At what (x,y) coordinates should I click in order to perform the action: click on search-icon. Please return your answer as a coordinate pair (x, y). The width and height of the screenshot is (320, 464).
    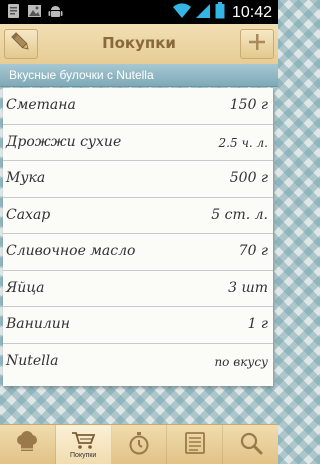
    Looking at the image, I should click on (251, 445).